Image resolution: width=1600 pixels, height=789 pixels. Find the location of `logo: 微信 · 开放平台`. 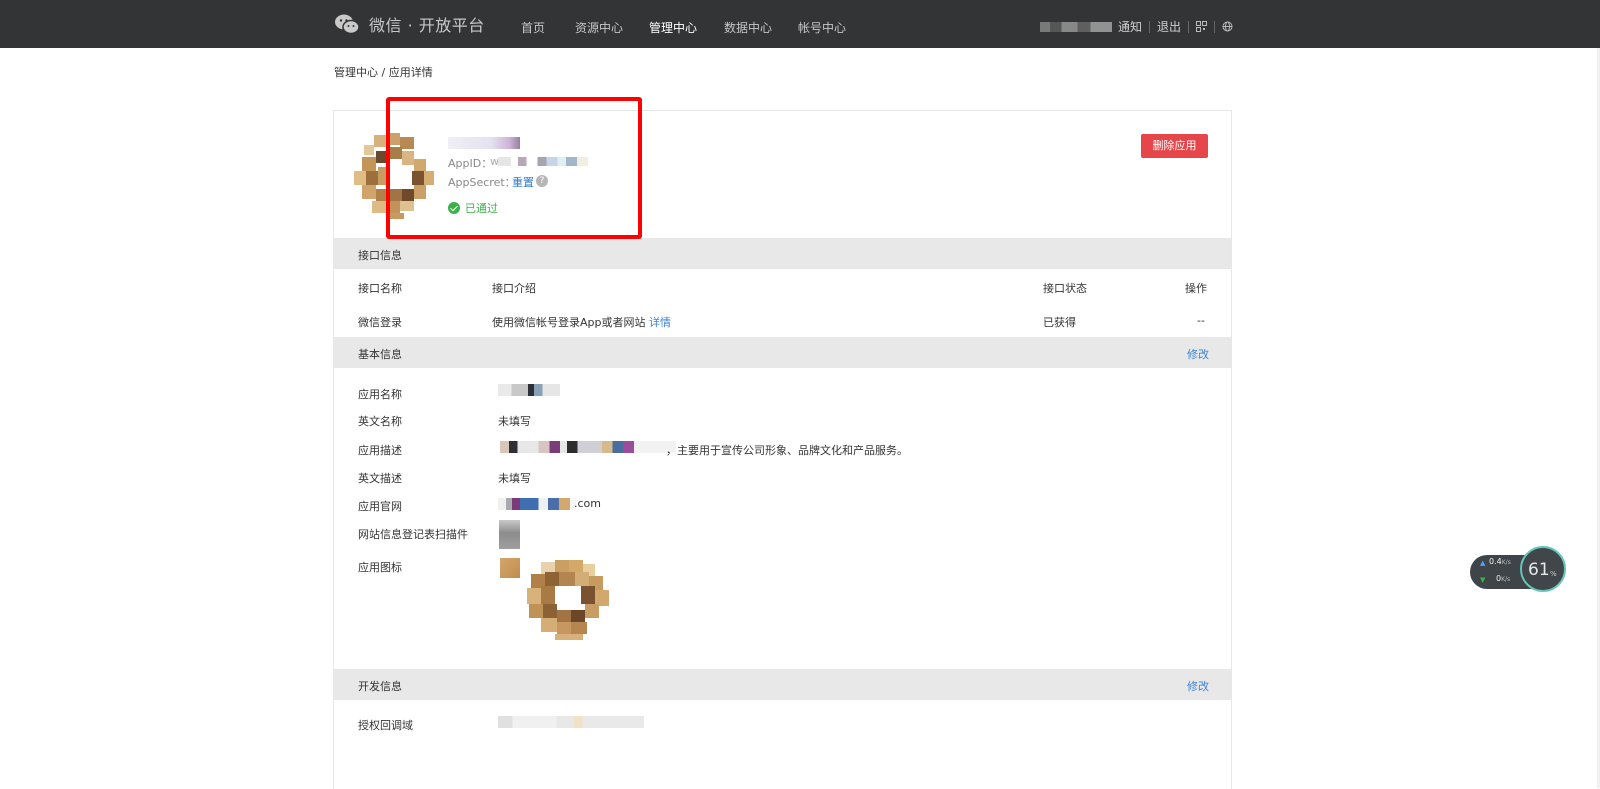

logo: 微信 · 开放平台 is located at coordinates (409, 24).